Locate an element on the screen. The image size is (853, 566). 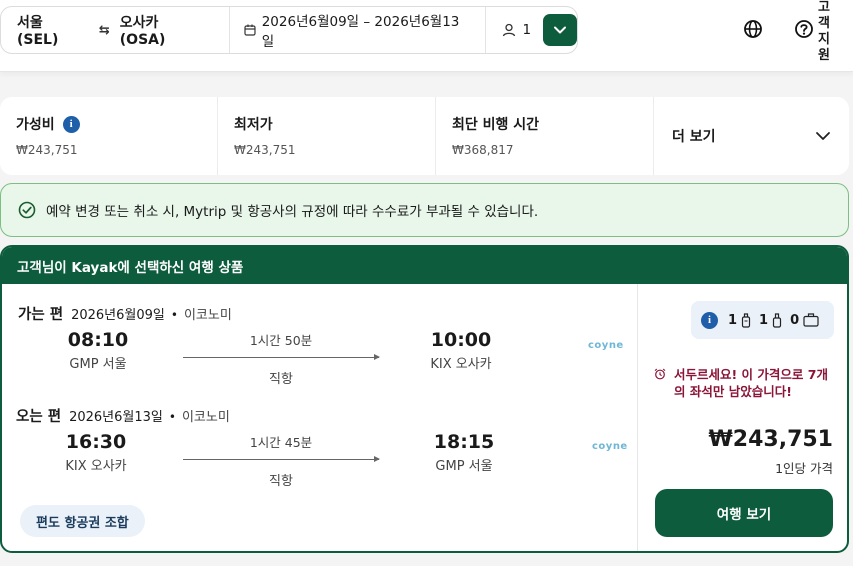
direction-label: 오는 편 is located at coordinates (39, 417).